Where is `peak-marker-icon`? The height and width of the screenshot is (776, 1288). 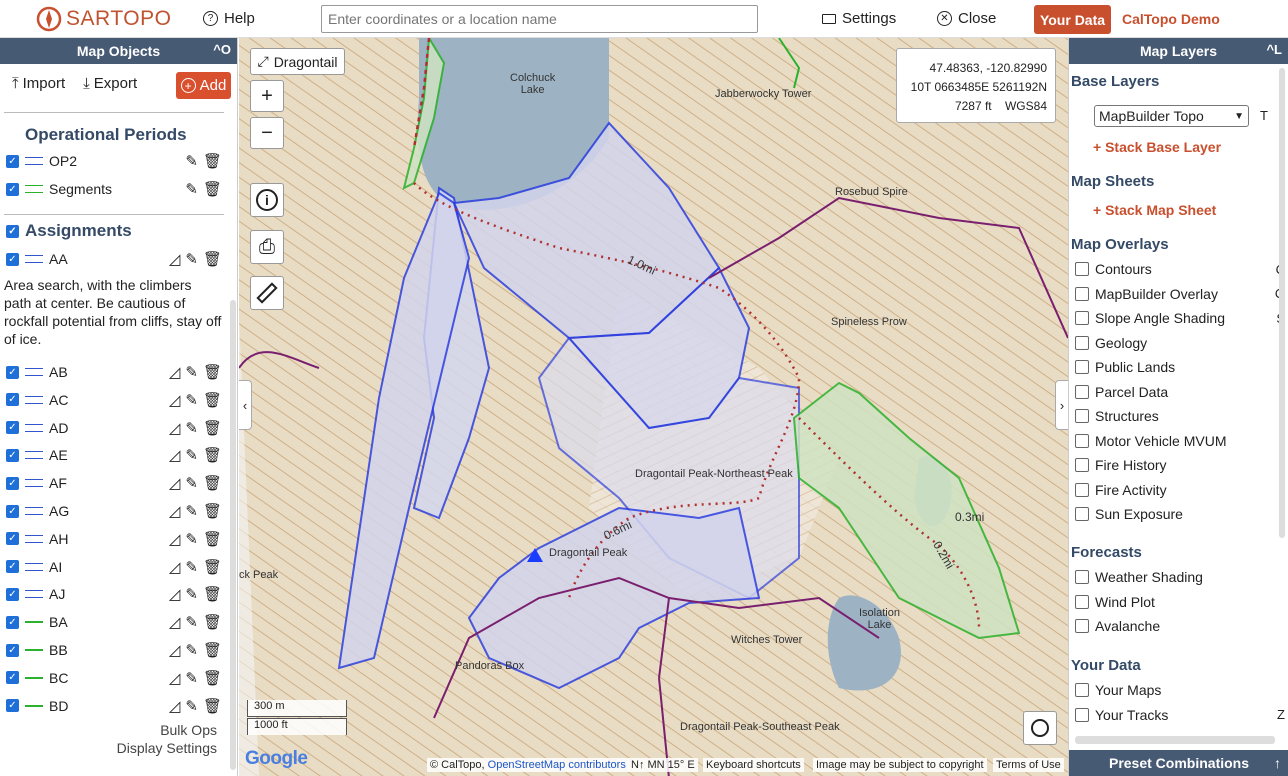
peak-marker-icon is located at coordinates (535, 555).